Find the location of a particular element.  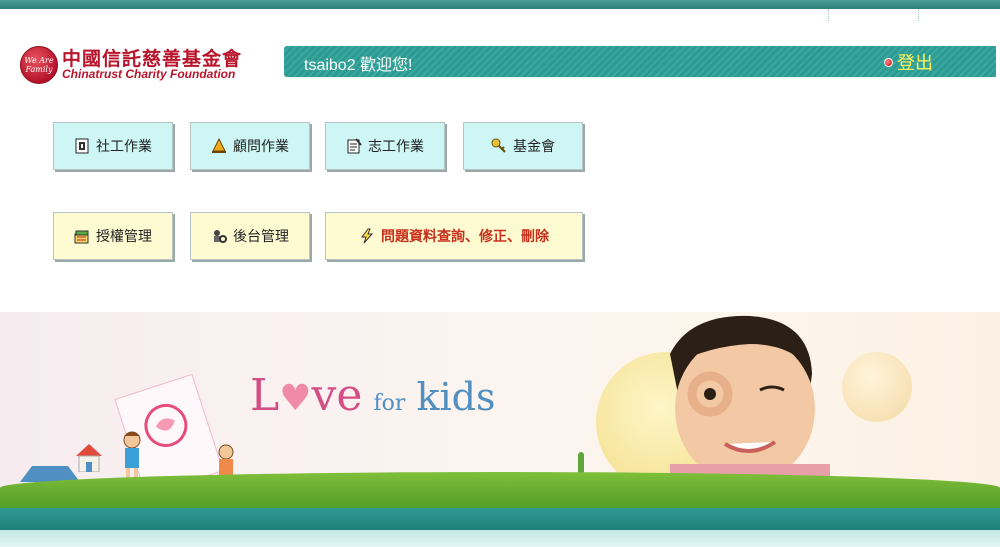

header-bar: tsaibo2 歡迎您! 登出 is located at coordinates (640, 61).